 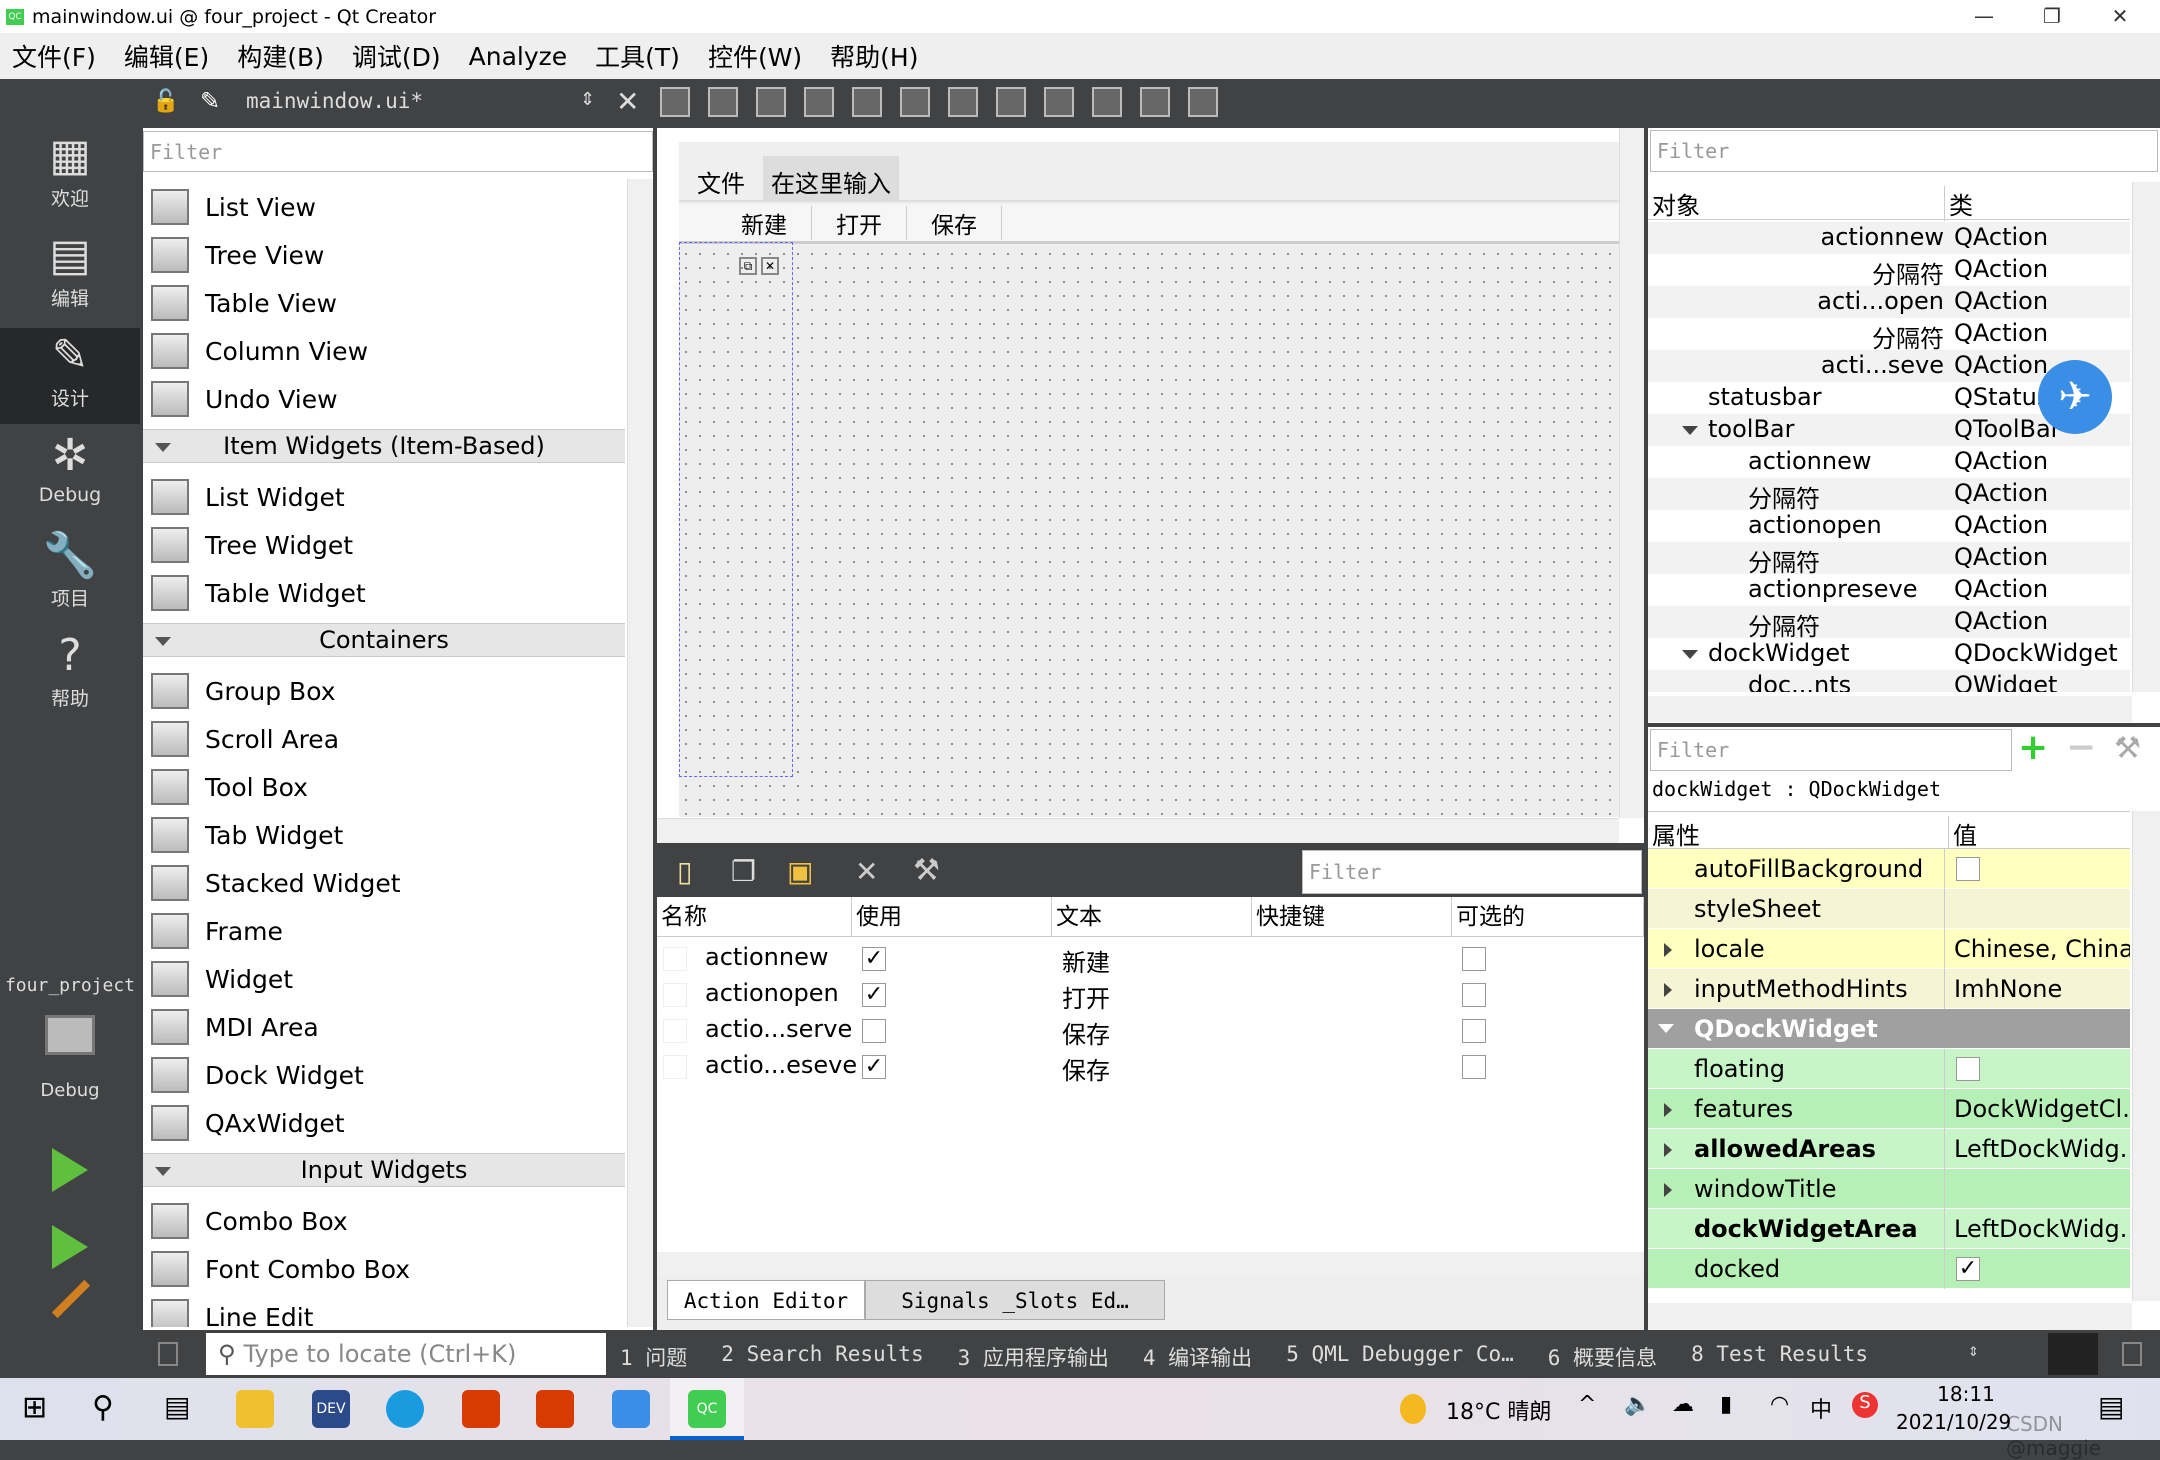 What do you see at coordinates (54, 56) in the screenshot?
I see `menu-item: 文件(F)` at bounding box center [54, 56].